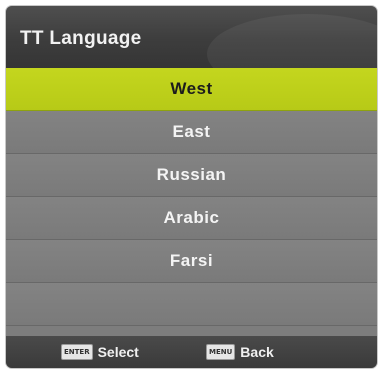 The image size is (383, 374). I want to click on menu-item-arabic: Arabic, so click(191, 218).